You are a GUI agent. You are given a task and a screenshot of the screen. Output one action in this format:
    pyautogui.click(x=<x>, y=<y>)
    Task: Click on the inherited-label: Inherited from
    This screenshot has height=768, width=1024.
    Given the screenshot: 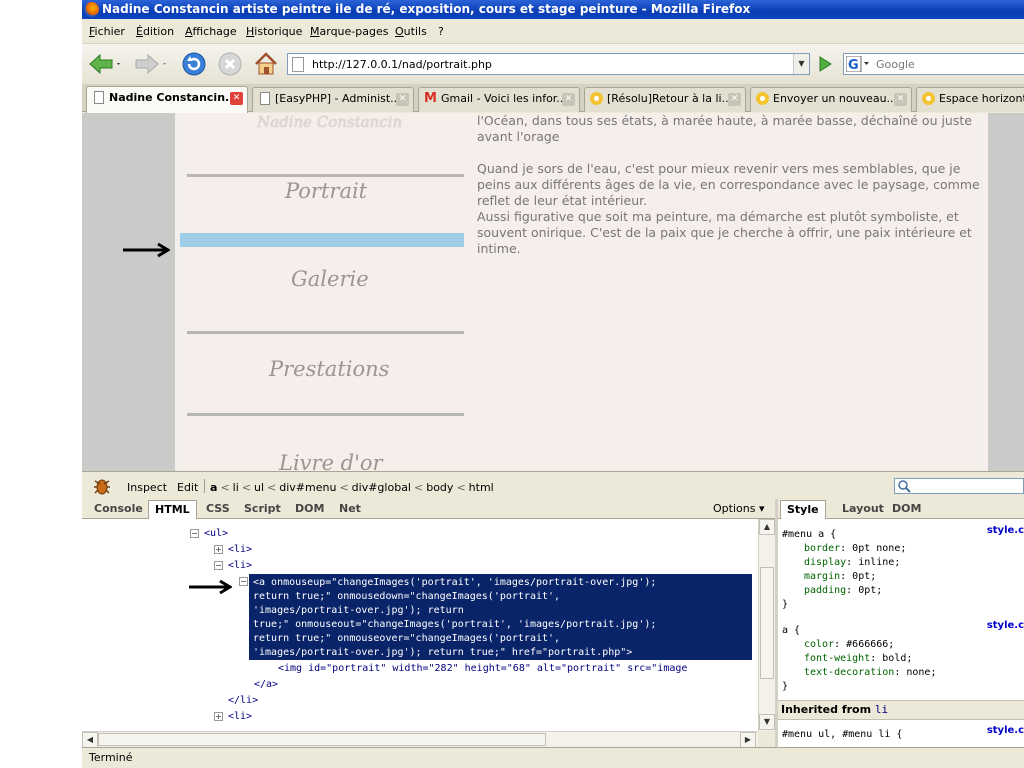 What is the action you would take?
    pyautogui.click(x=826, y=709)
    